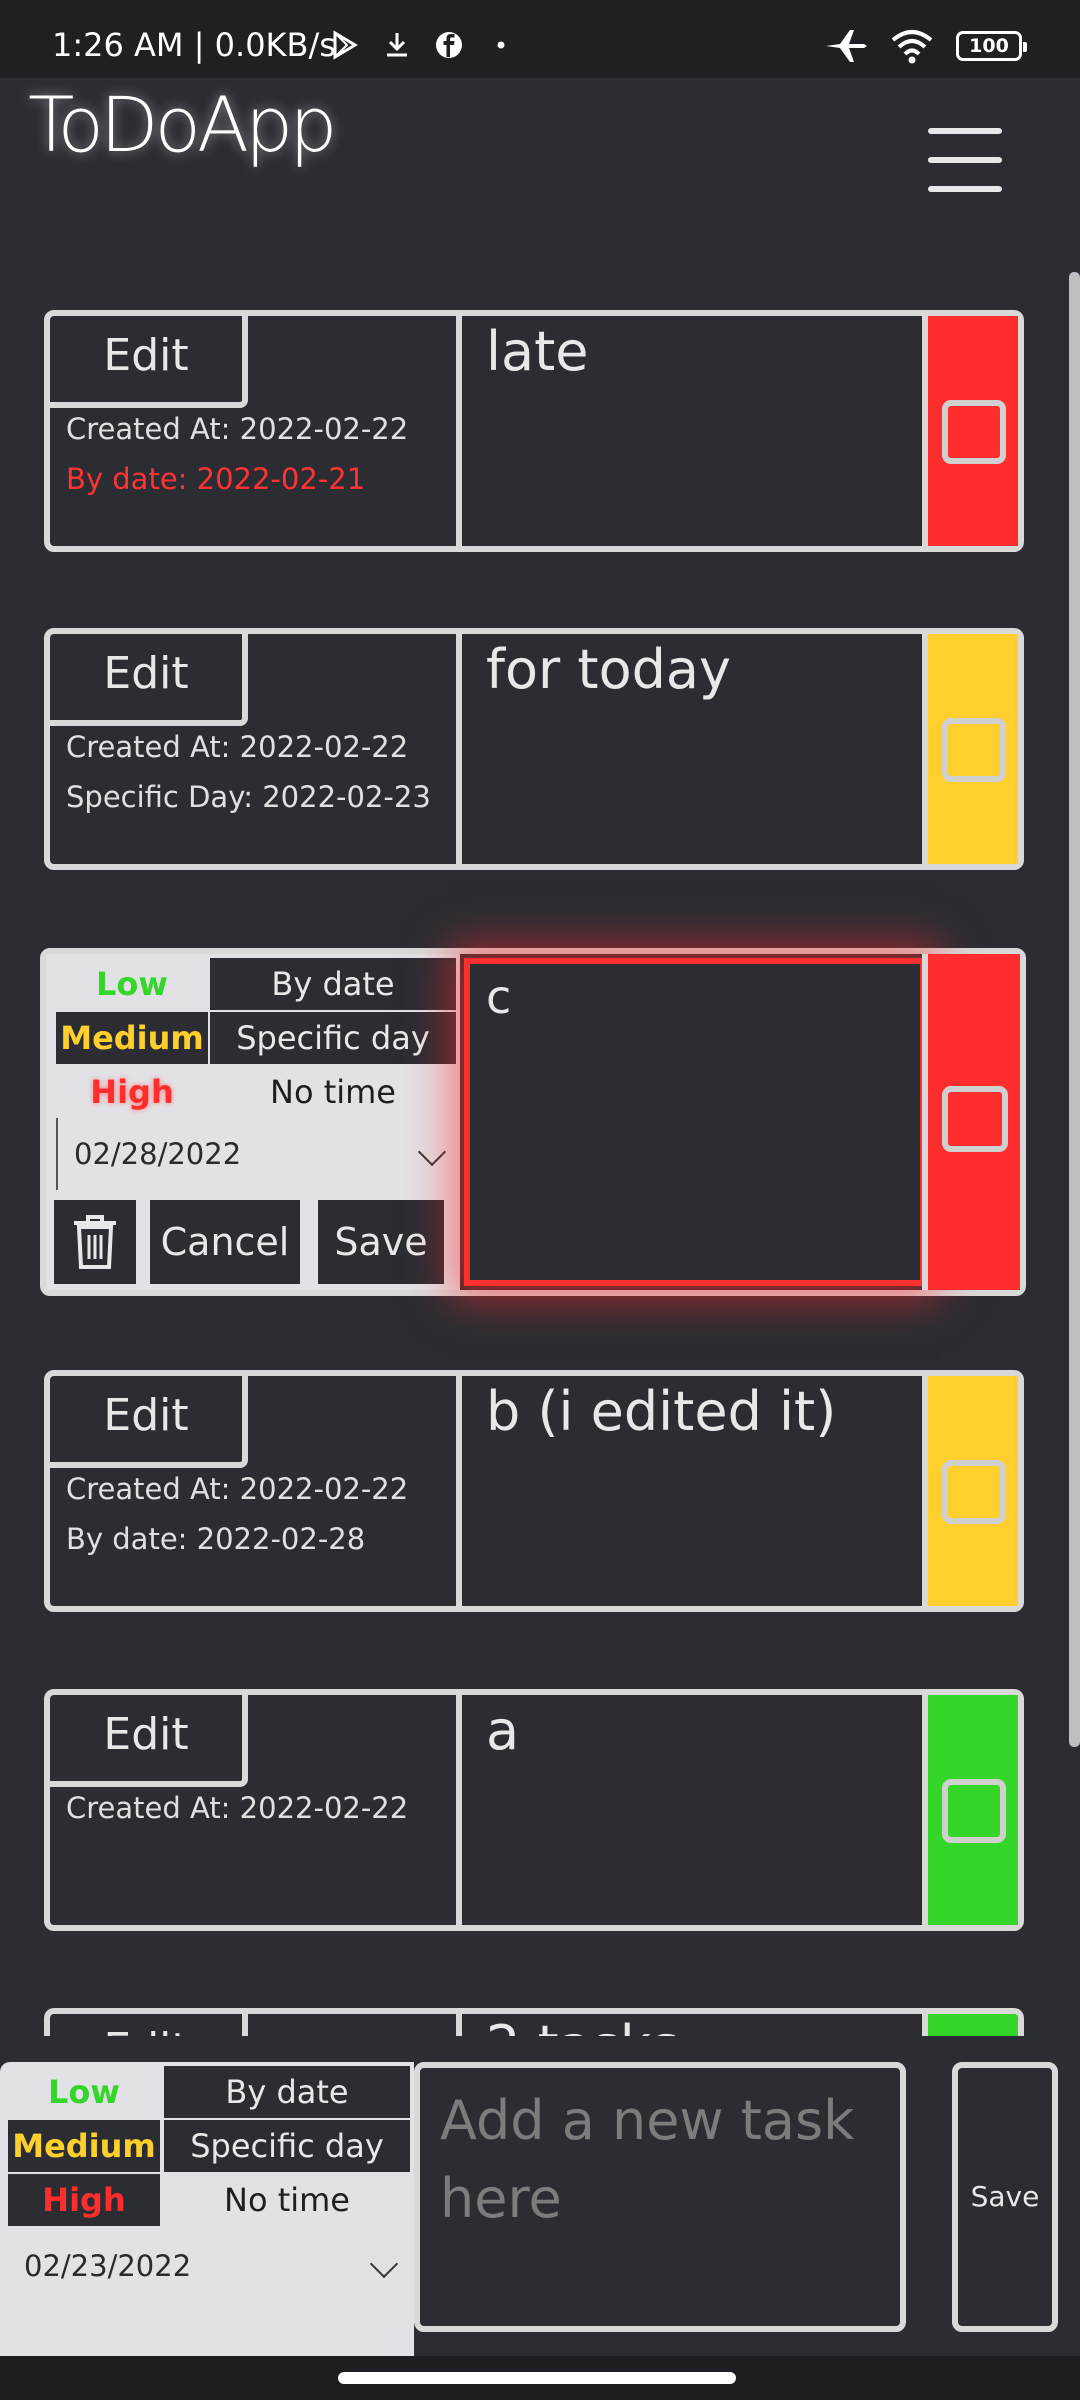  Describe the element at coordinates (449, 45) in the screenshot. I see `facebook-icon` at that location.